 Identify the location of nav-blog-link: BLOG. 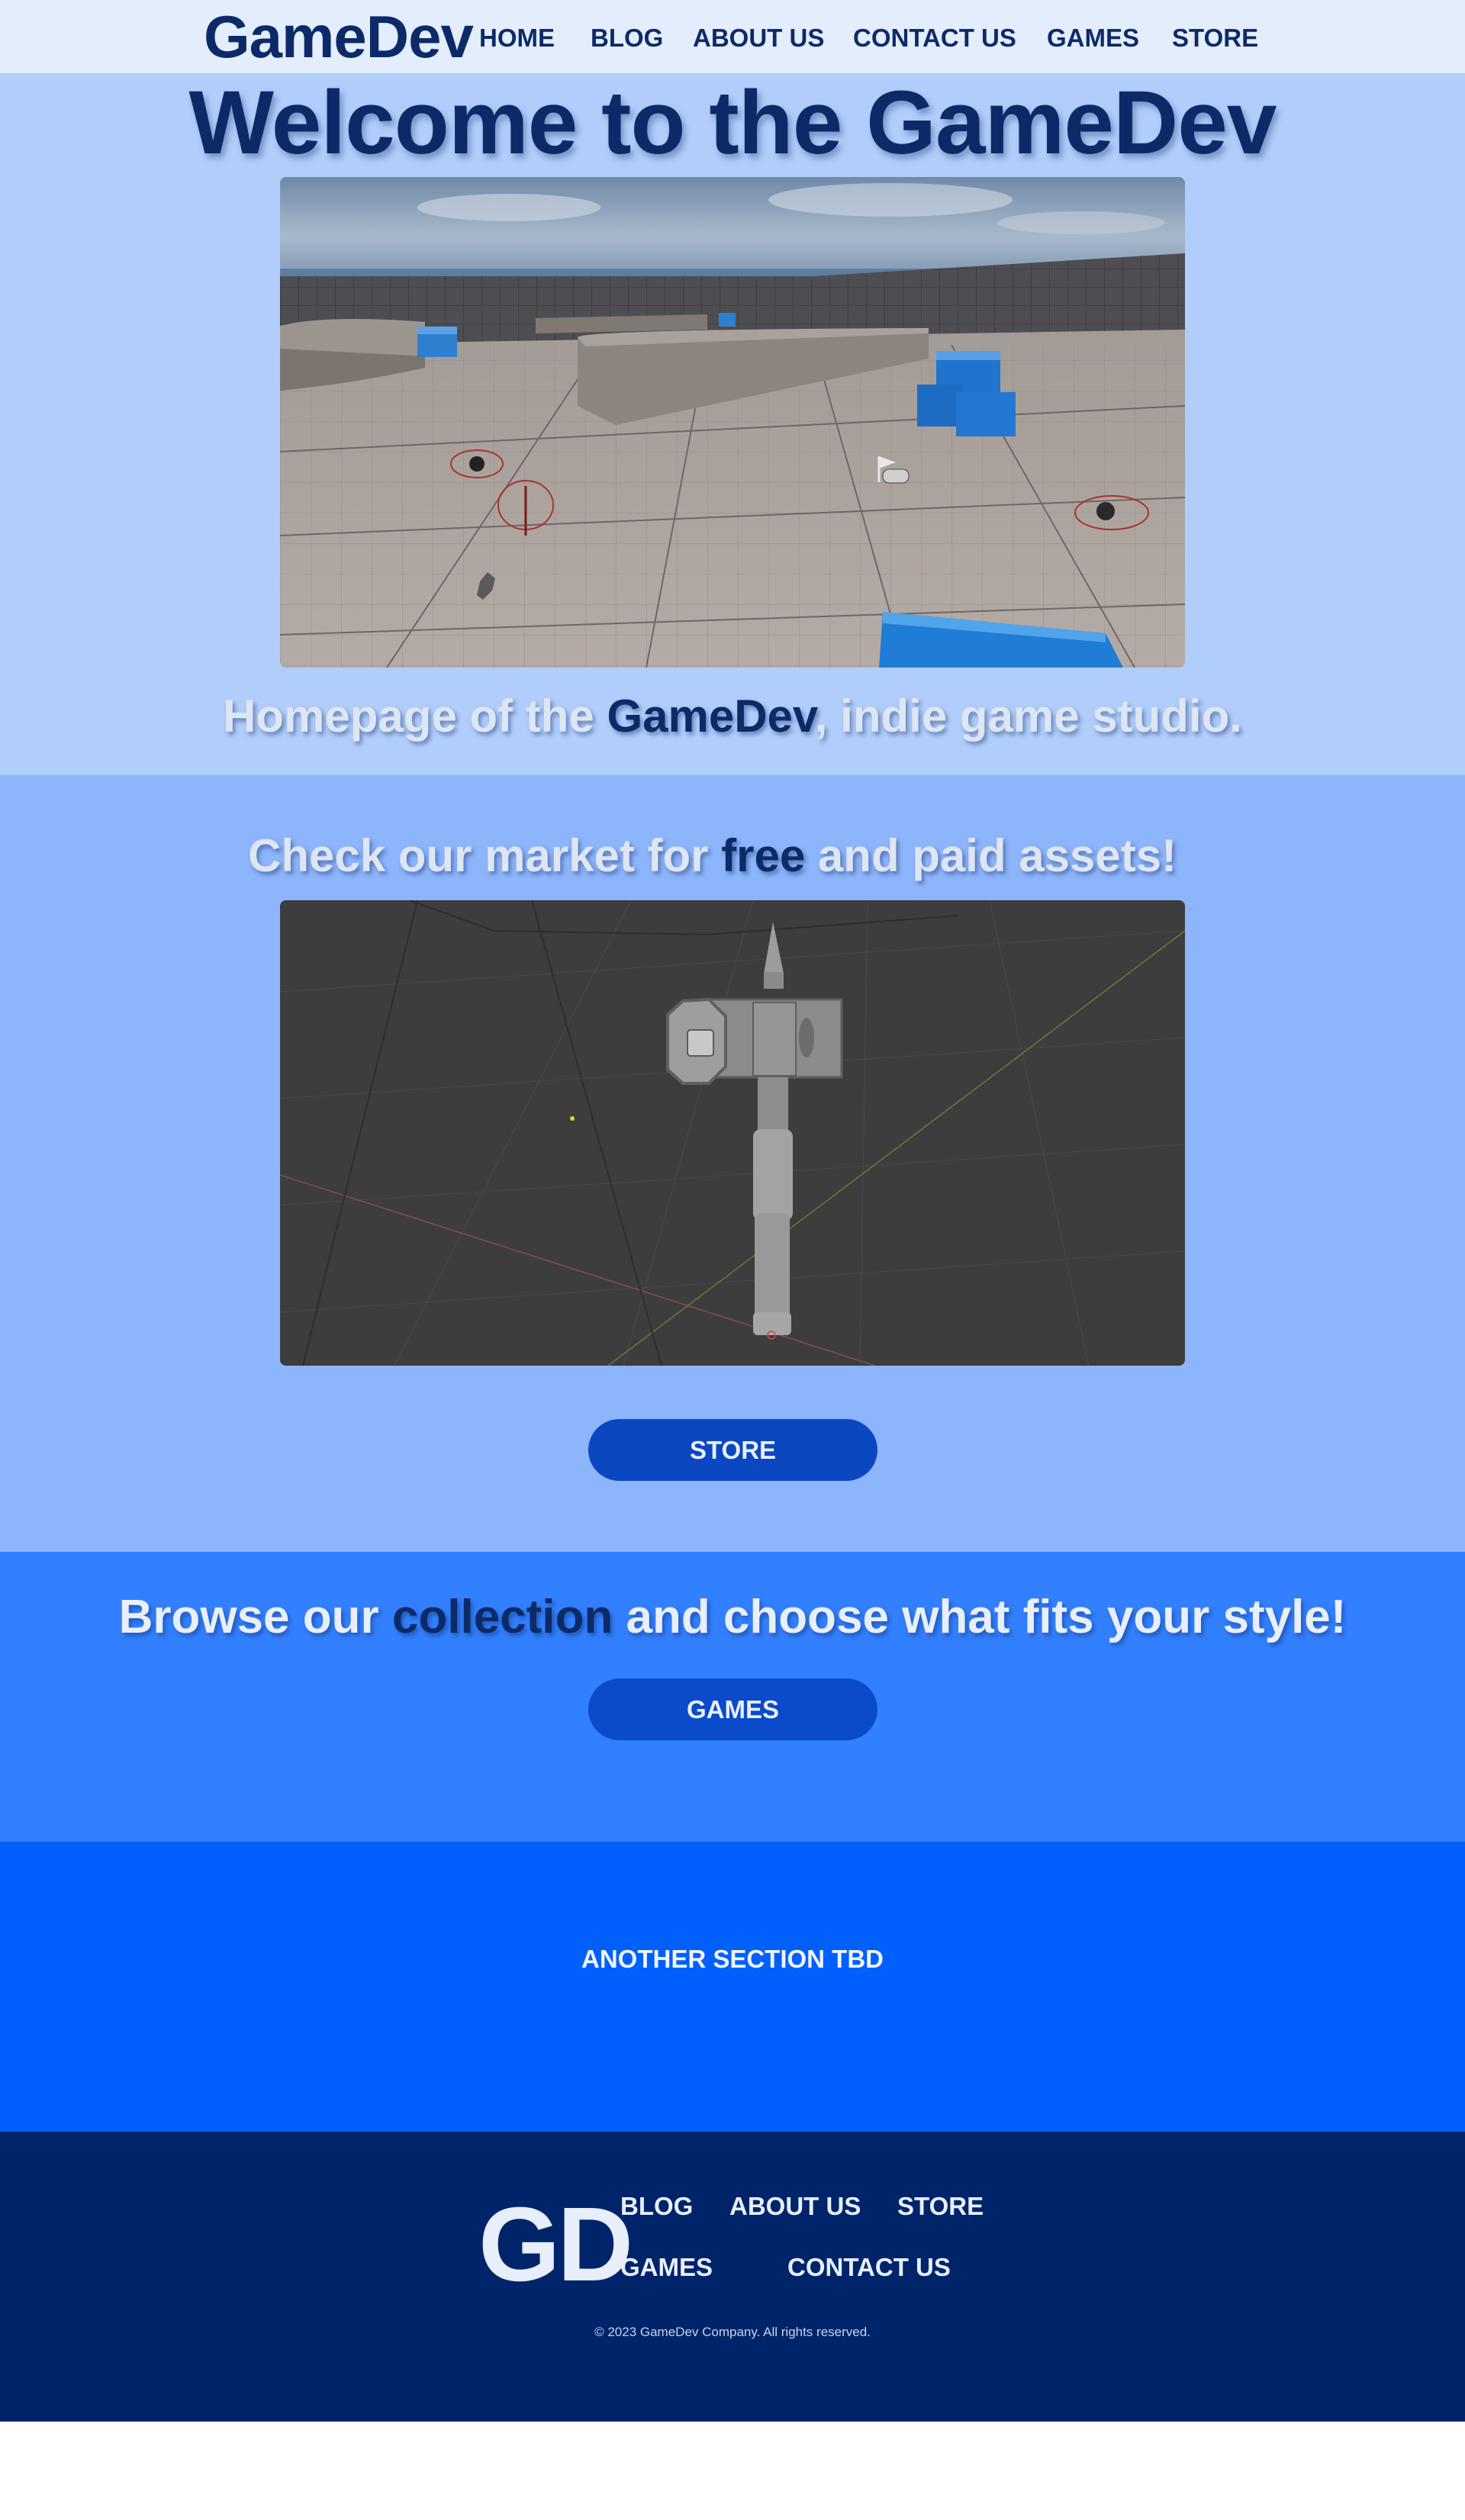
(627, 38).